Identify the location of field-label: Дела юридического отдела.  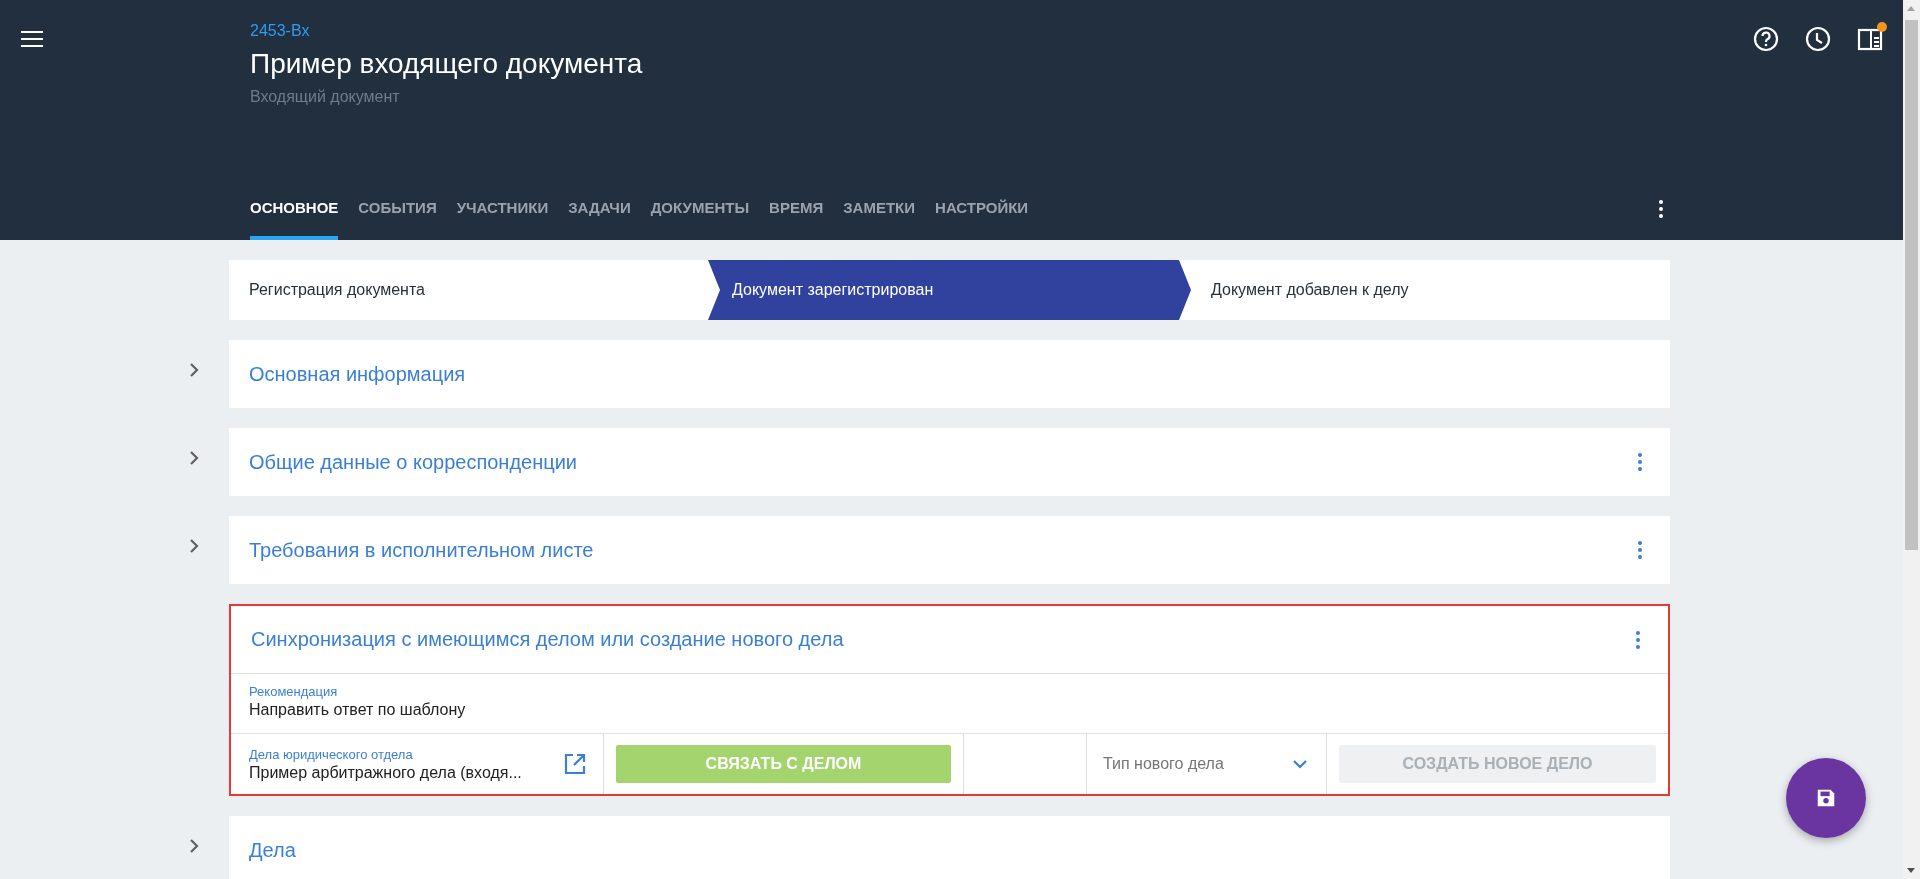
(331, 754).